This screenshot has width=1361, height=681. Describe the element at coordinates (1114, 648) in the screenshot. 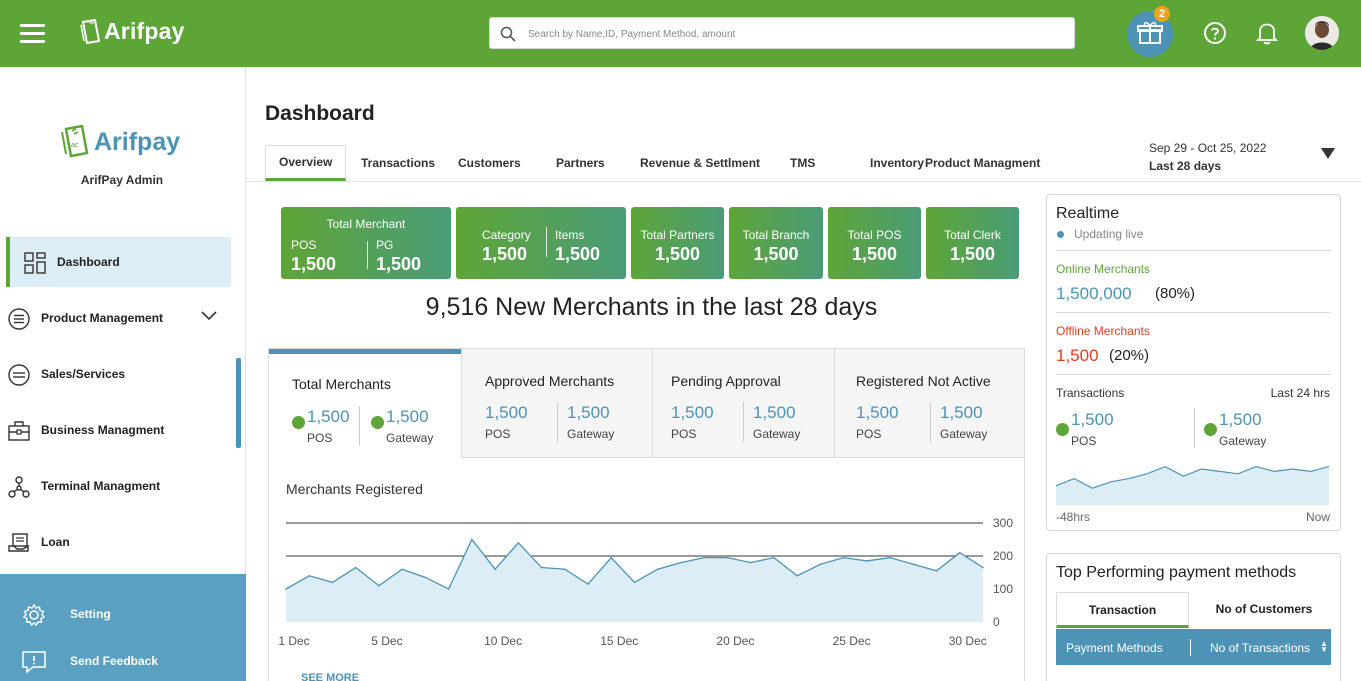

I see `column-header-payment-methods: Payment Methods` at that location.